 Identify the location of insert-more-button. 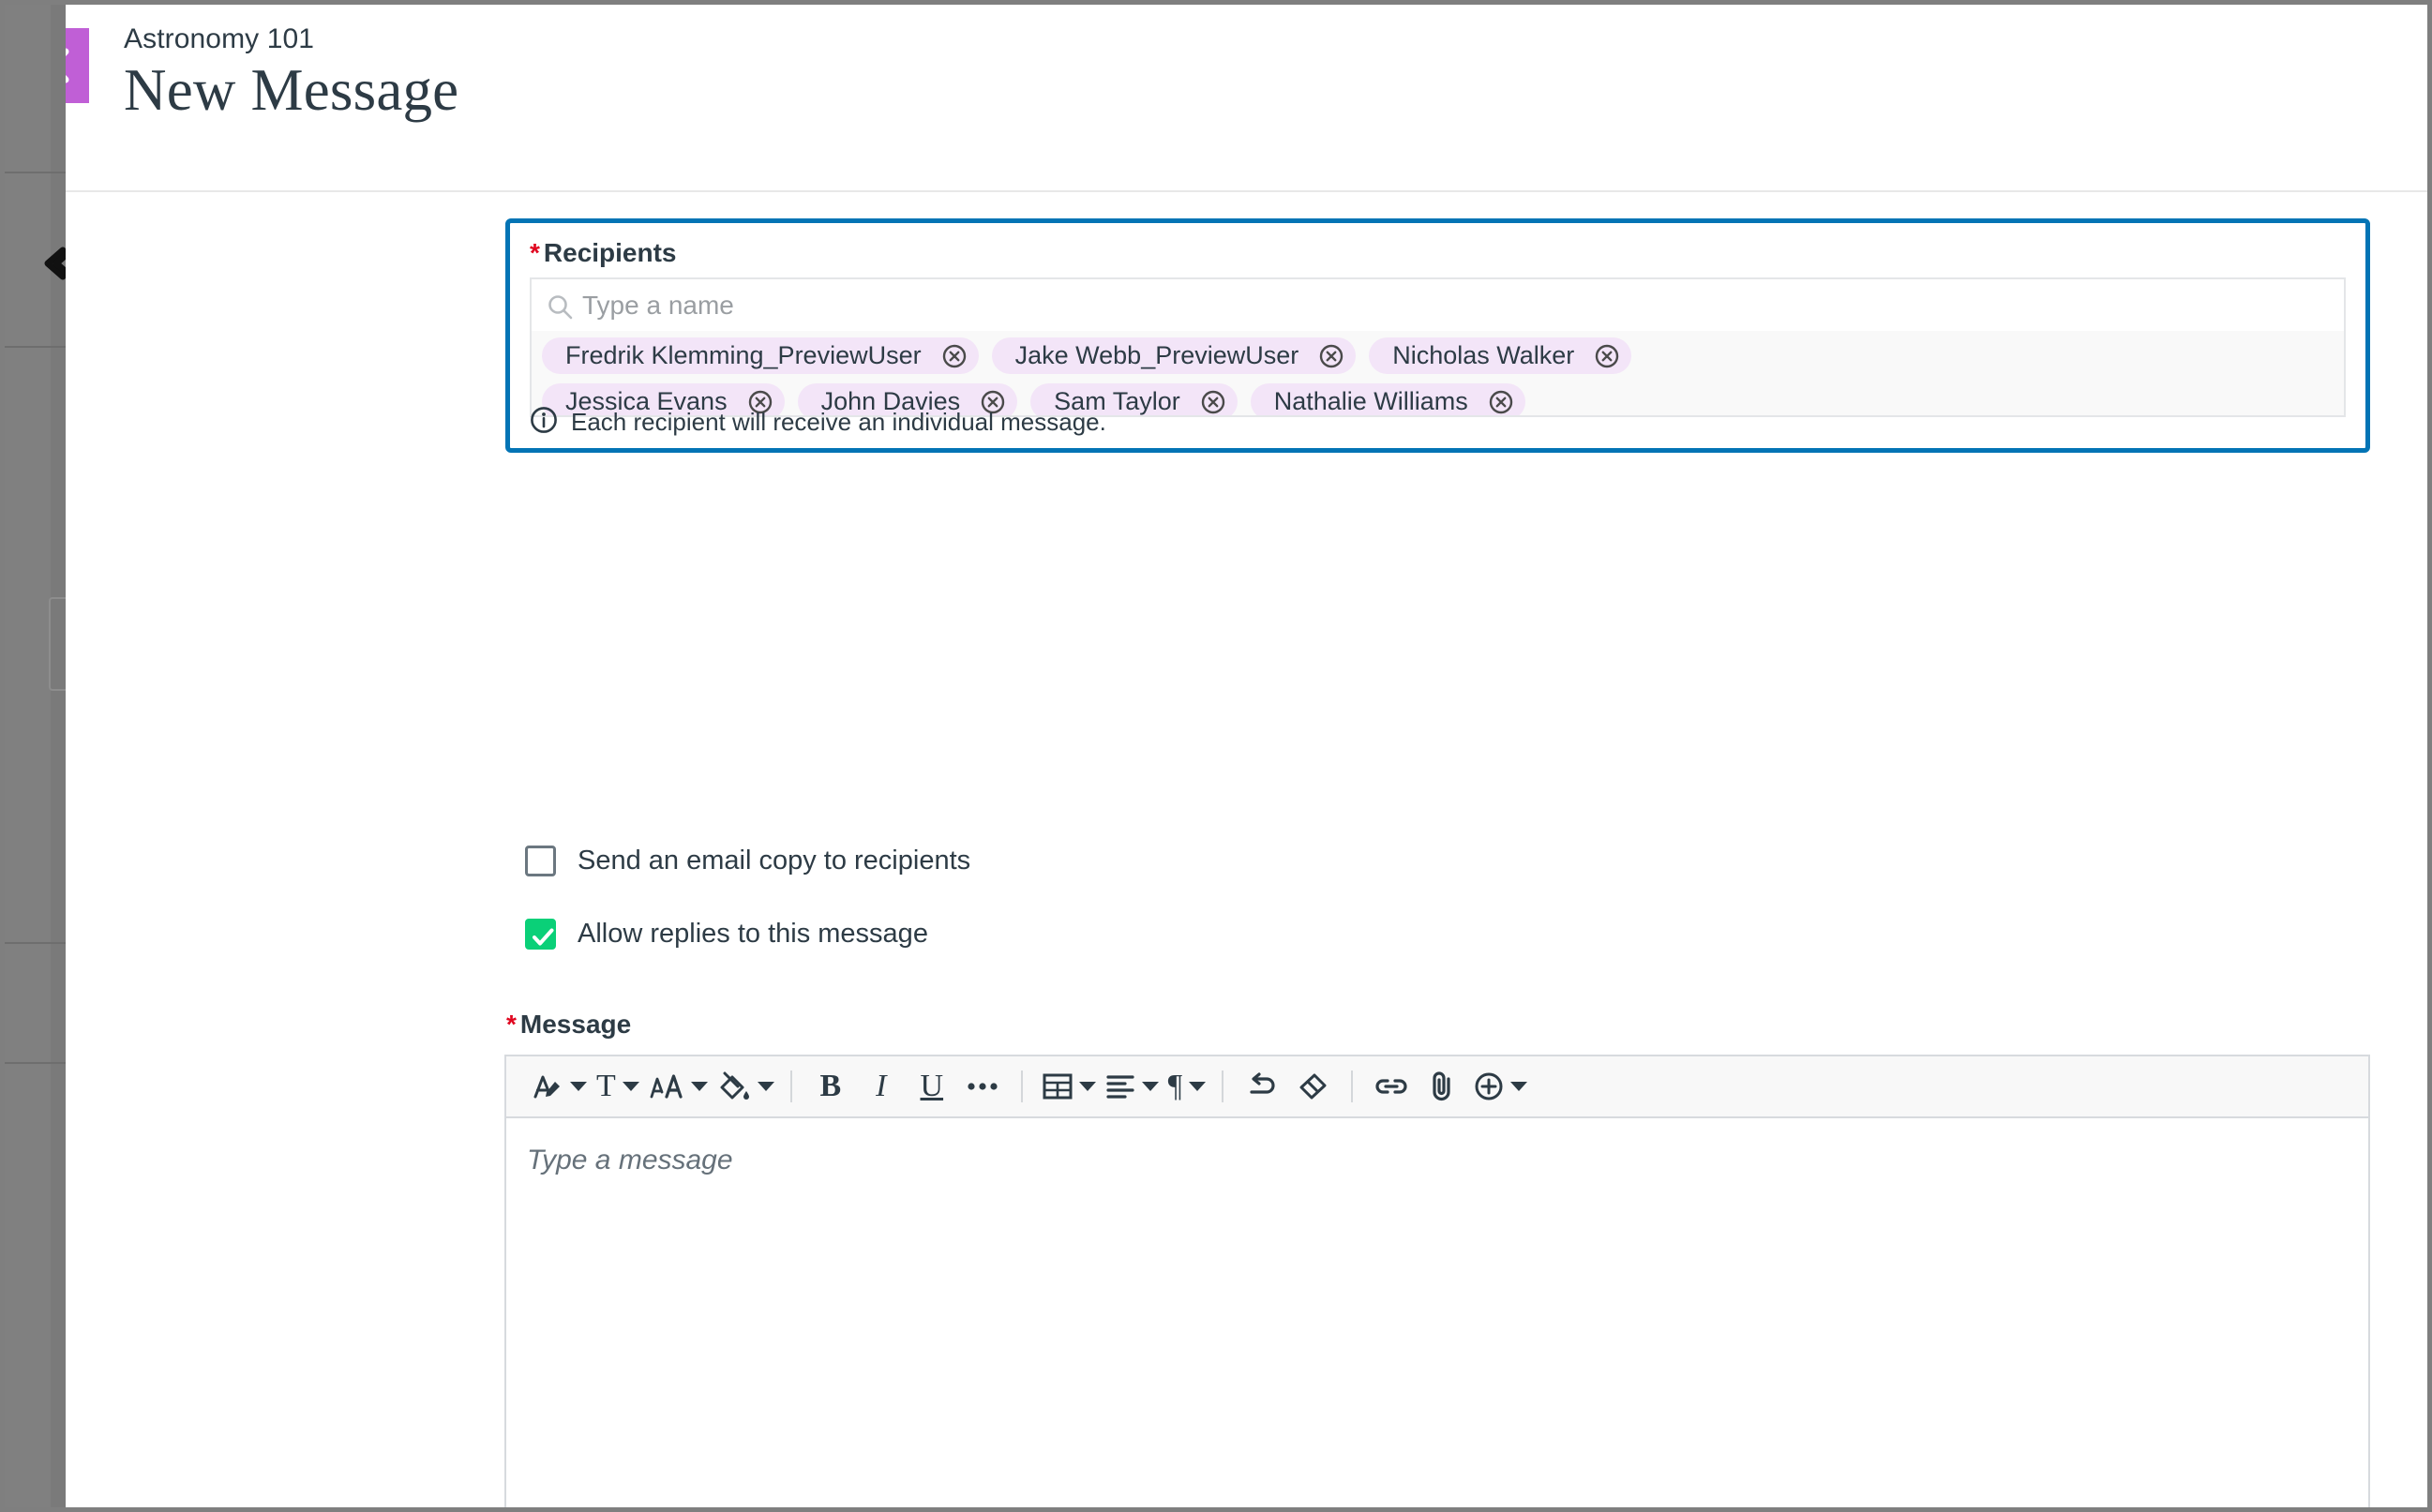
(1498, 1086).